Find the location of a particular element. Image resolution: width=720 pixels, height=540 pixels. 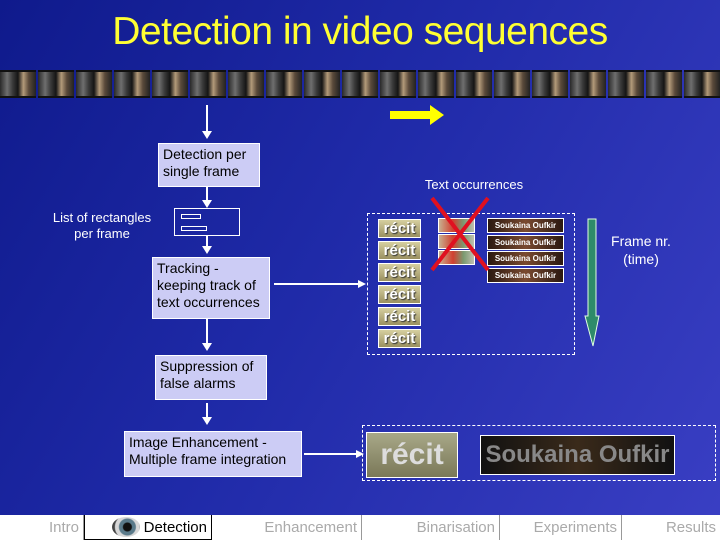

rejected-cross-icon is located at coordinates (460, 234).